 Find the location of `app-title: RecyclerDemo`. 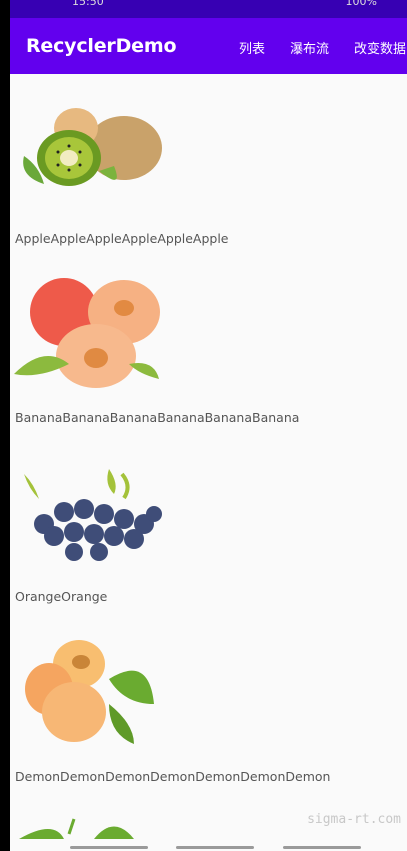

app-title: RecyclerDemo is located at coordinates (101, 46).